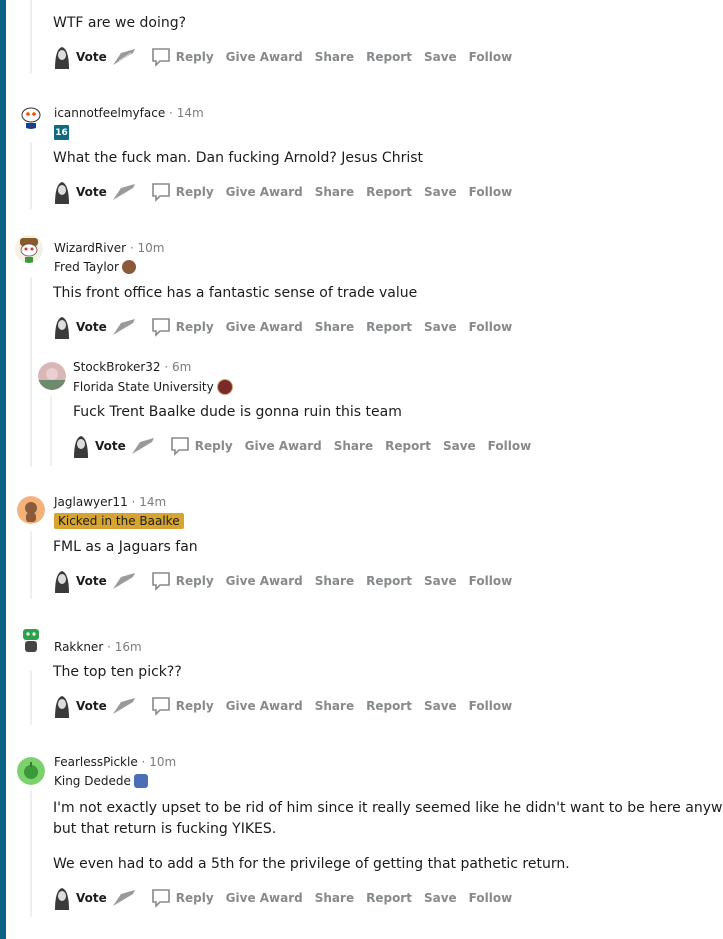 This screenshot has width=723, height=939. I want to click on username-link: Jaglawyer11, so click(91, 502).